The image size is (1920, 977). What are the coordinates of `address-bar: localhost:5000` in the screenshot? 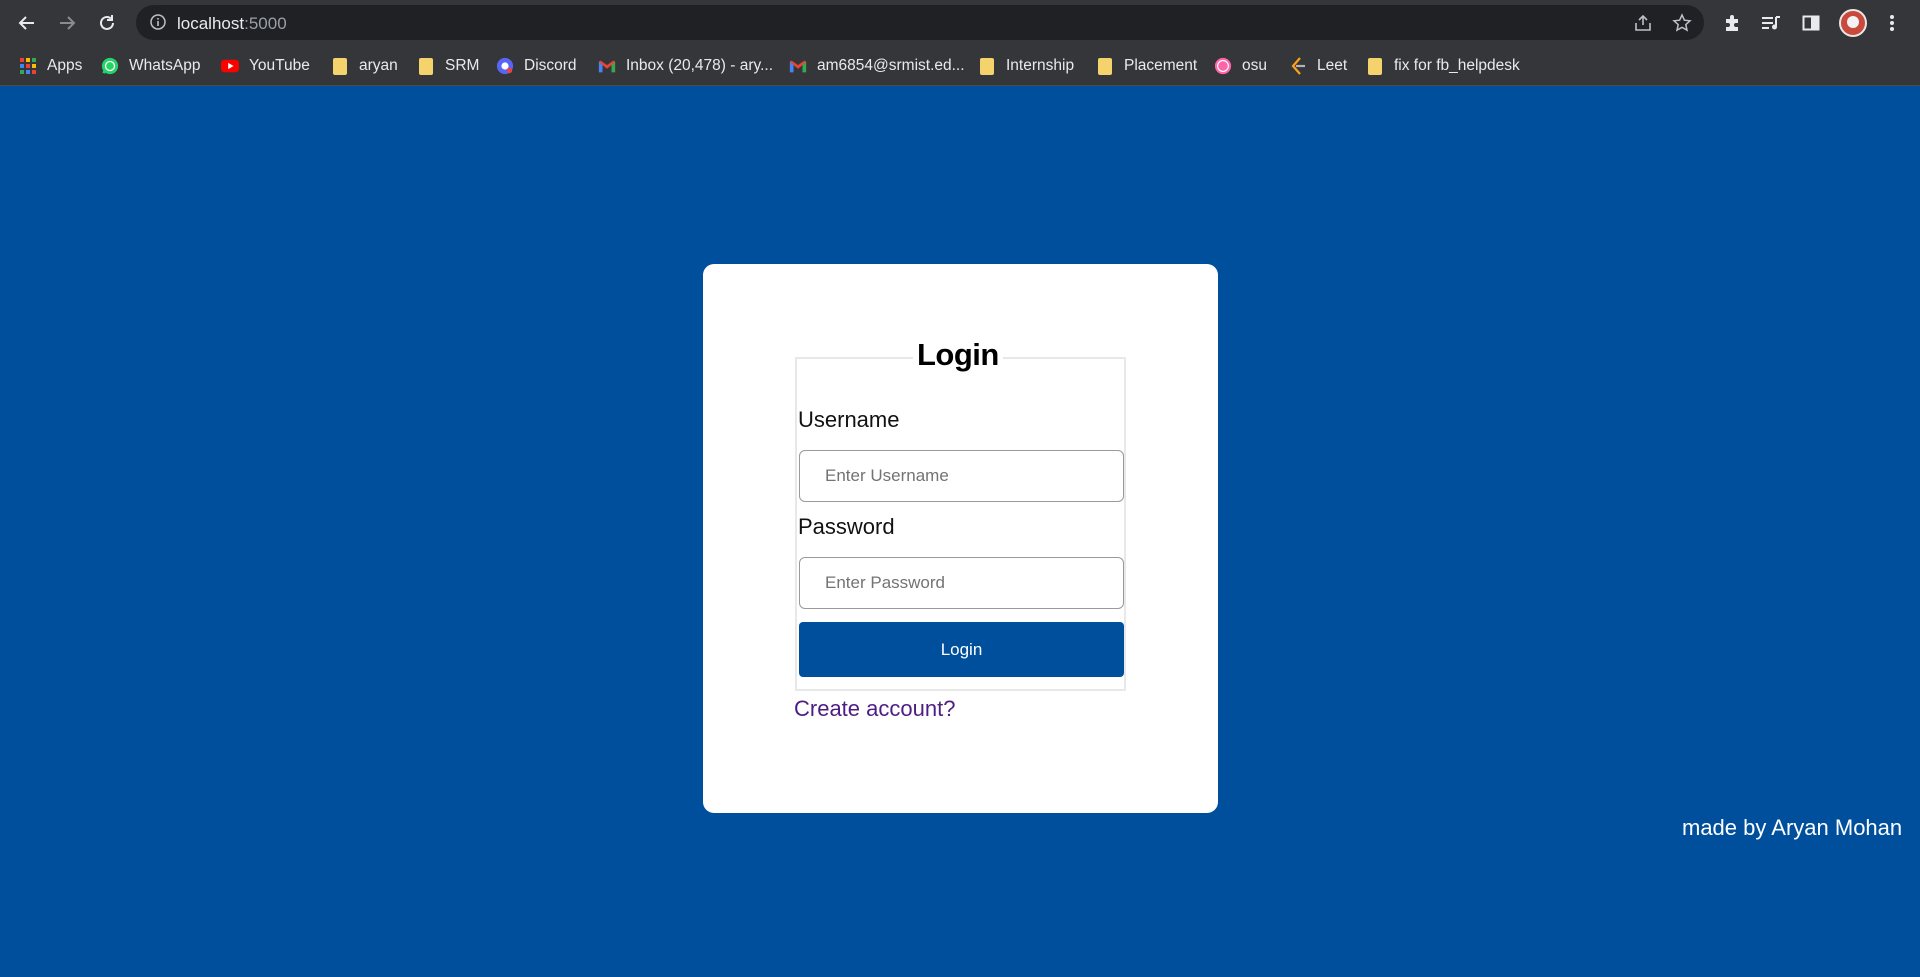 It's located at (920, 22).